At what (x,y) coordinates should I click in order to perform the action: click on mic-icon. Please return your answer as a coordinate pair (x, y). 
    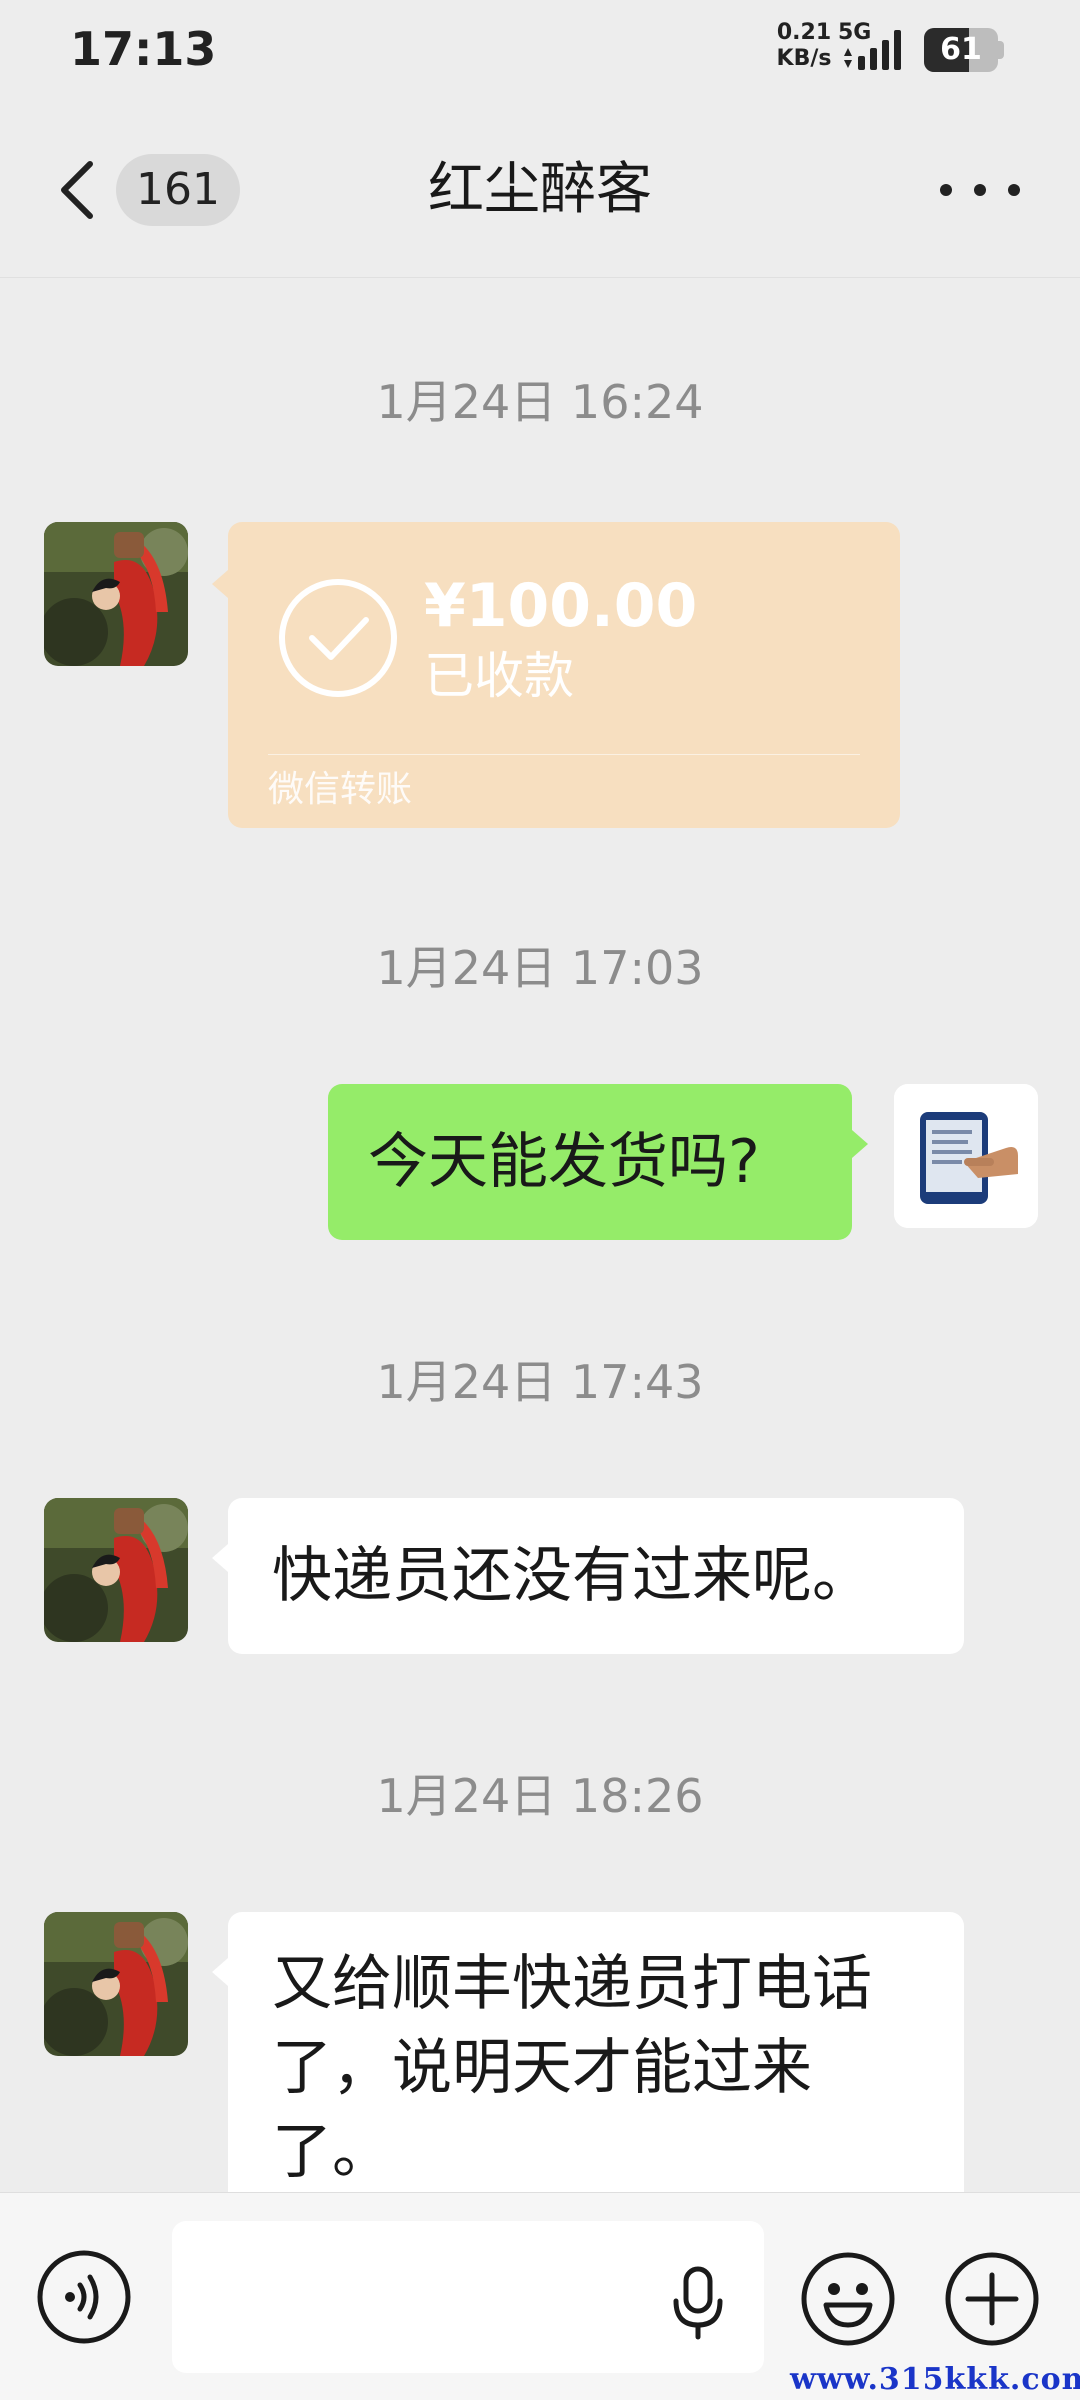
    Looking at the image, I should click on (698, 2303).